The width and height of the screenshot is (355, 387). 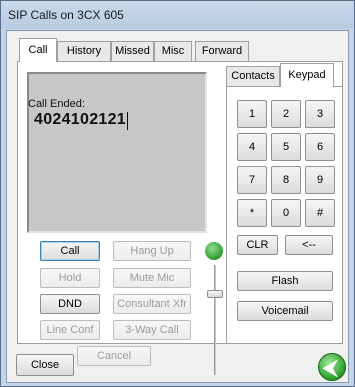 I want to click on hold-button: Hold, so click(x=70, y=278).